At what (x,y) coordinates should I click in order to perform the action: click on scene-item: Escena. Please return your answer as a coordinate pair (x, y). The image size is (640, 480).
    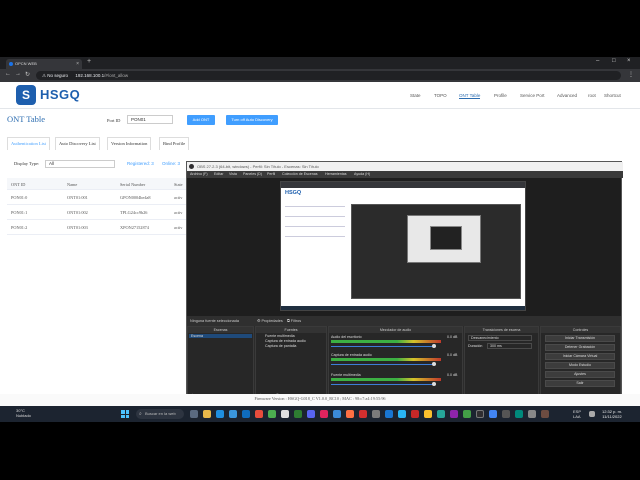
    Looking at the image, I should click on (220, 336).